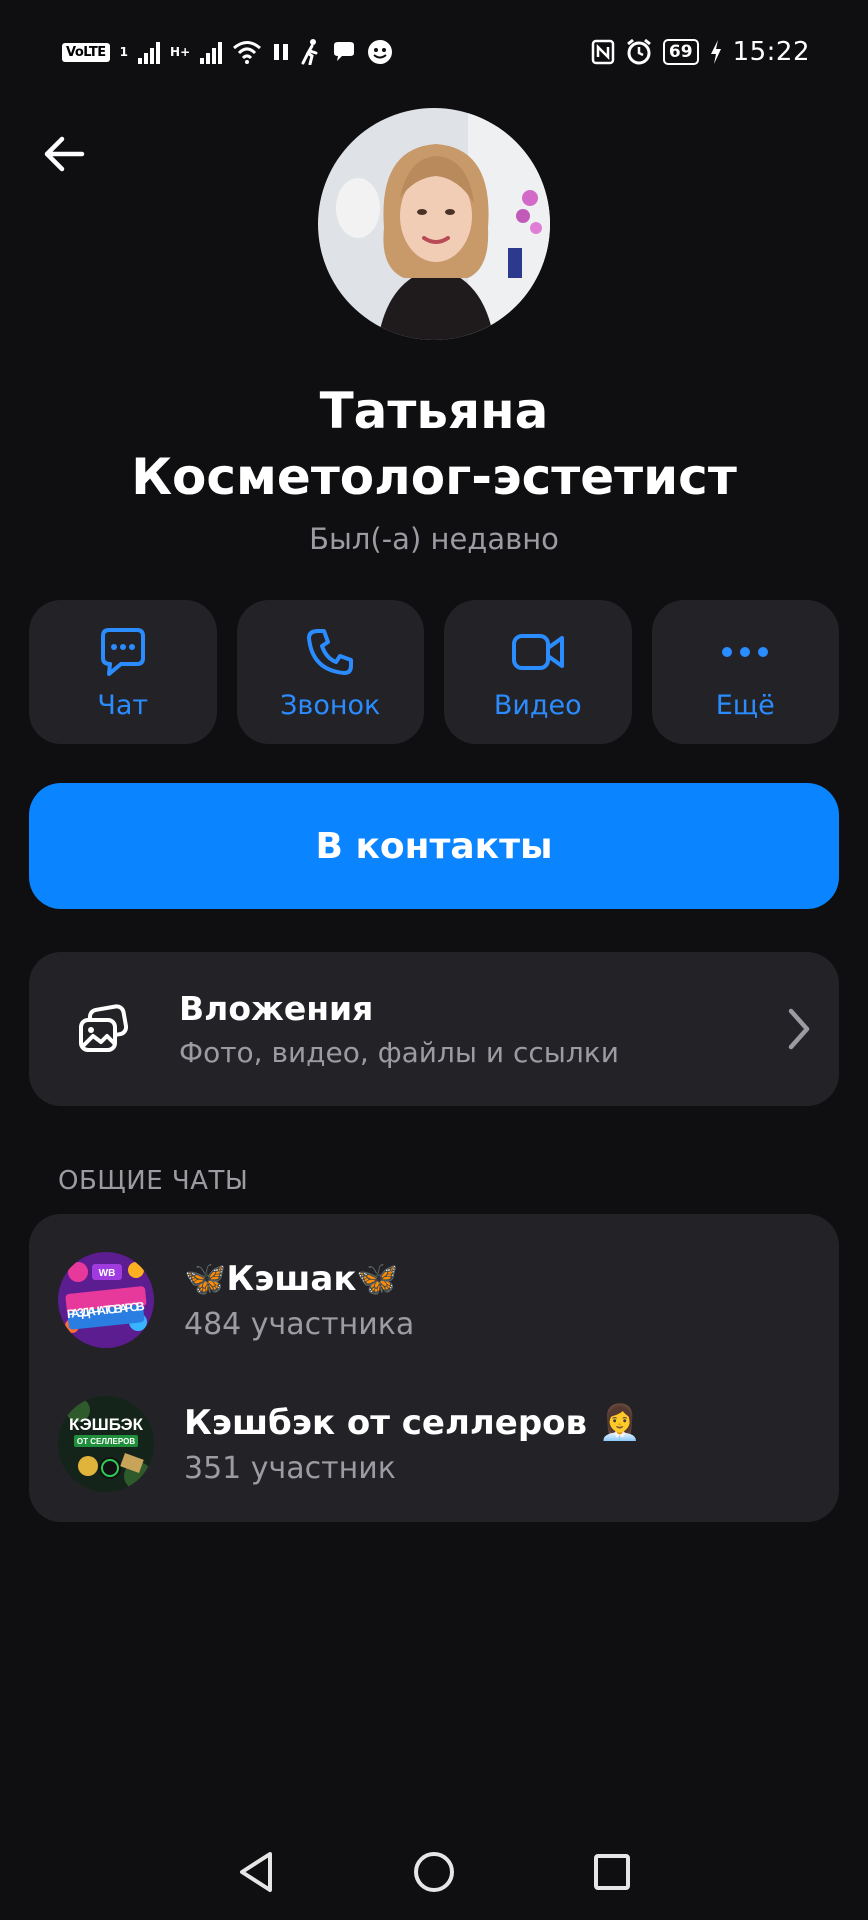 Image resolution: width=868 pixels, height=1920 pixels. I want to click on chat-avatar-image: КЭШБЭК ОТ СЕЛЛЕРОВ, so click(106, 1444).